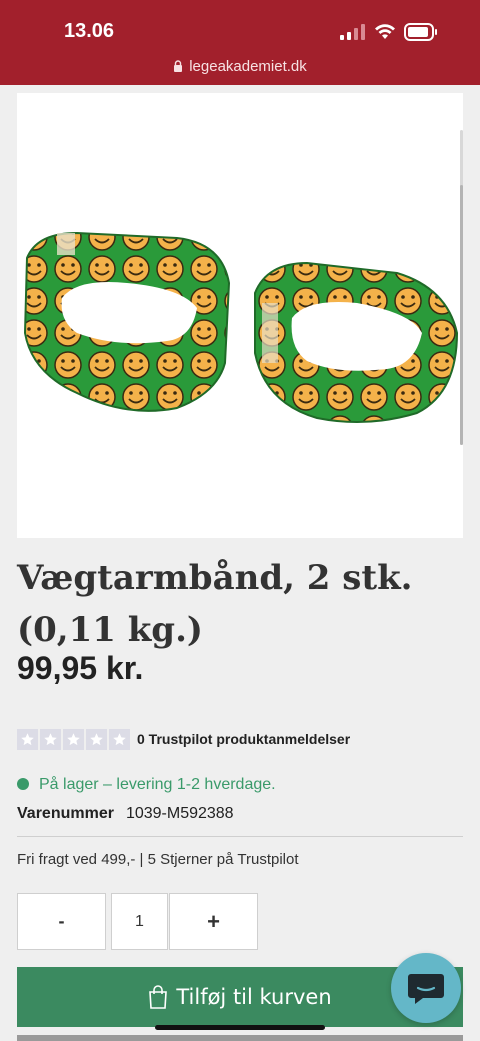 The image size is (480, 1041). I want to click on trustpilot-stars, so click(73, 739).